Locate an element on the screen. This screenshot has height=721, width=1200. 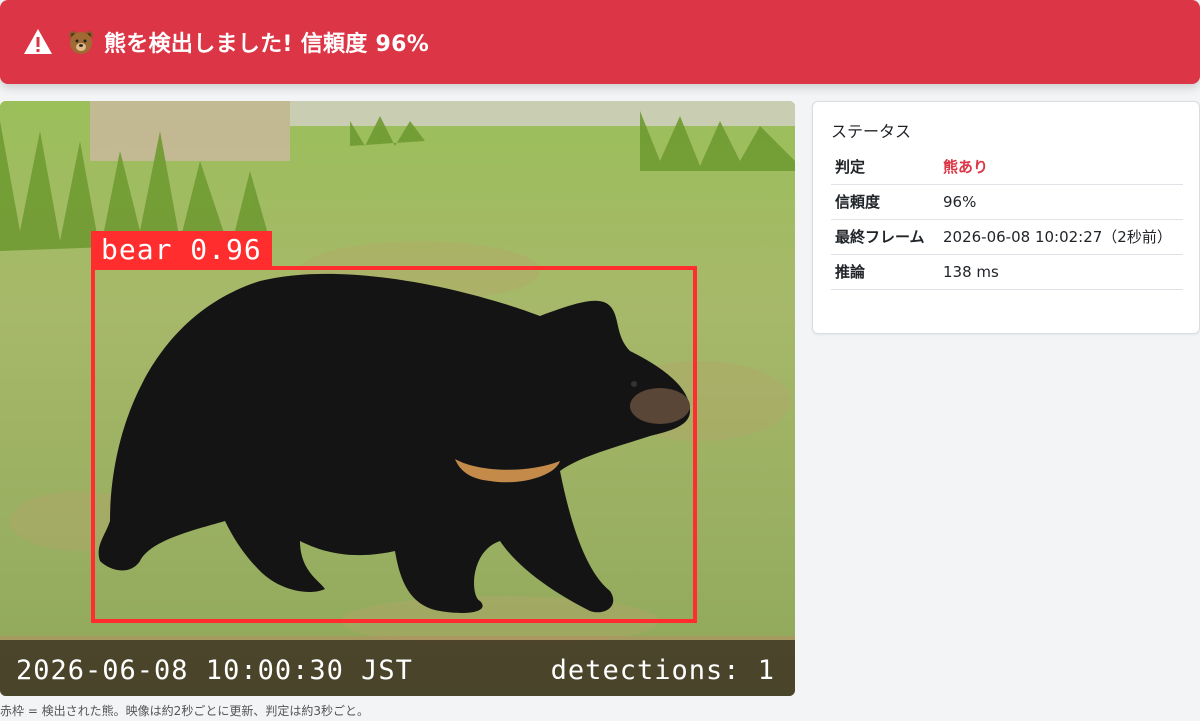
status-row-judgement: 判定 熊あり is located at coordinates (1007, 167).